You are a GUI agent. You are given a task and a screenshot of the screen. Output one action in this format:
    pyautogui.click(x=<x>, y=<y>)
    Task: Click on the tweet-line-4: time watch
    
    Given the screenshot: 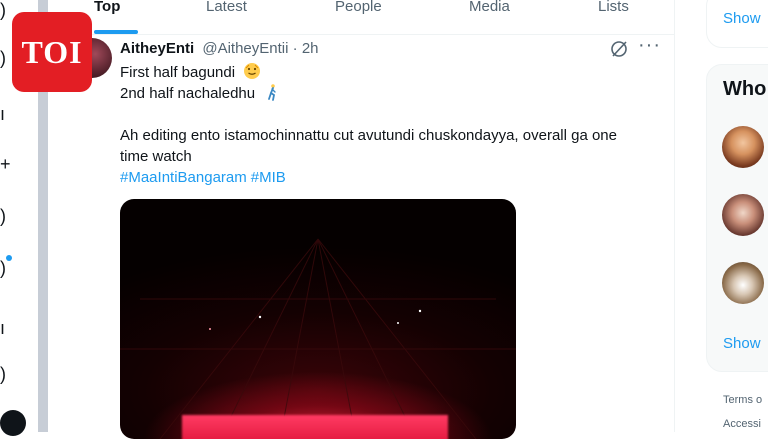 What is the action you would take?
    pyautogui.click(x=156, y=156)
    